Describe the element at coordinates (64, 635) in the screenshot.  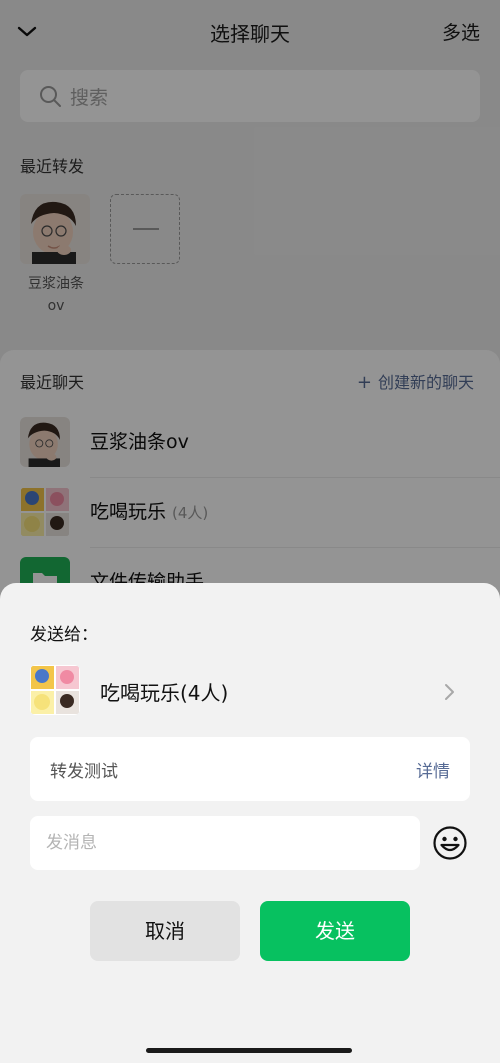
I see `send-to-label: 发送给：` at that location.